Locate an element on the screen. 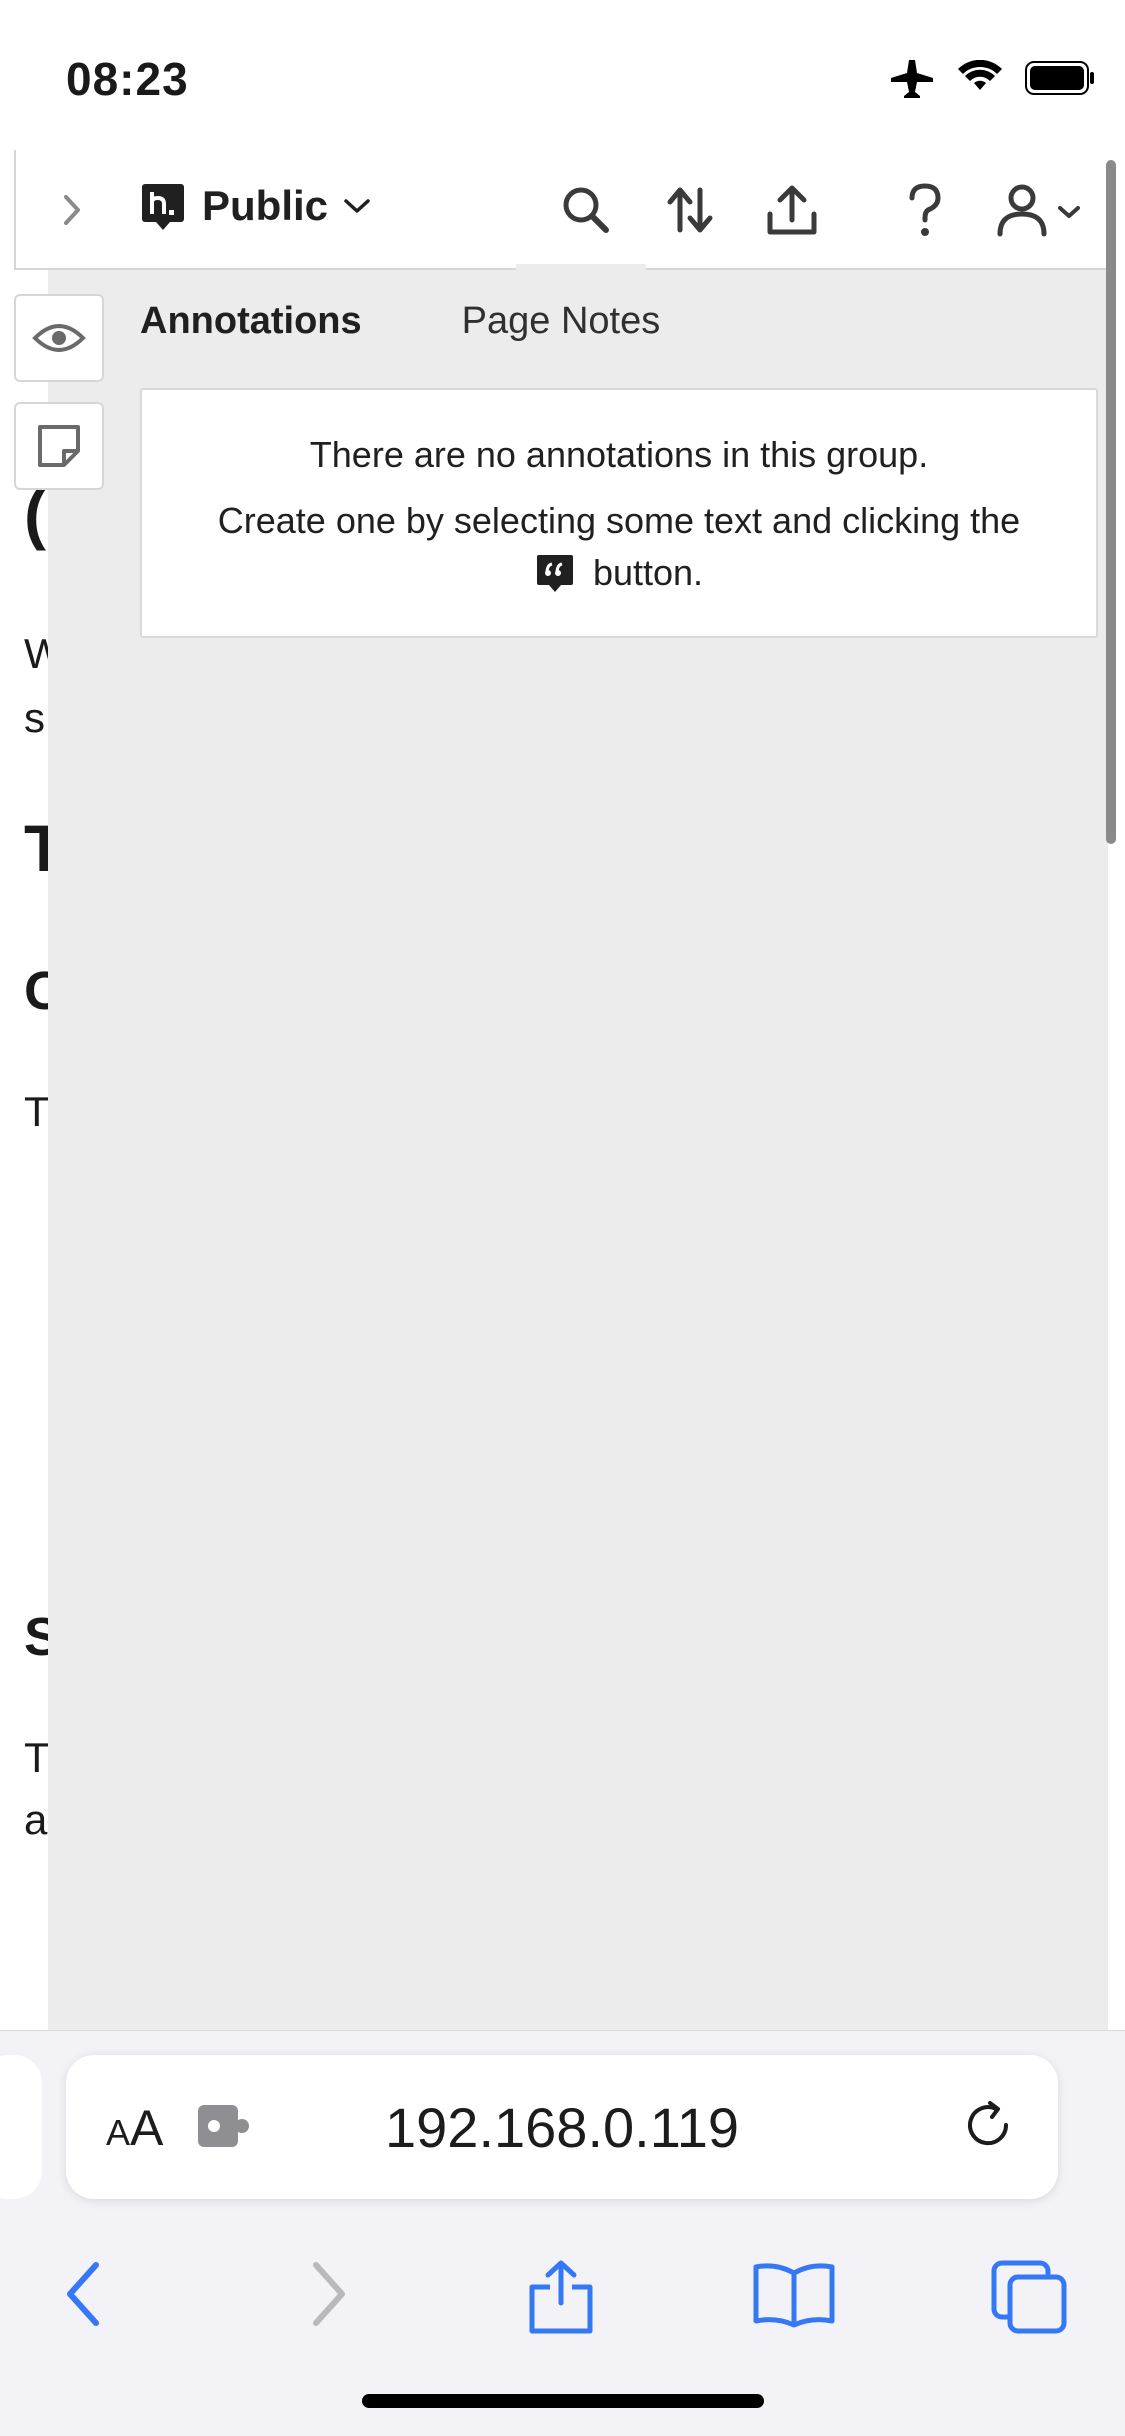 This screenshot has width=1125, height=2436. quote-icon is located at coordinates (554, 573).